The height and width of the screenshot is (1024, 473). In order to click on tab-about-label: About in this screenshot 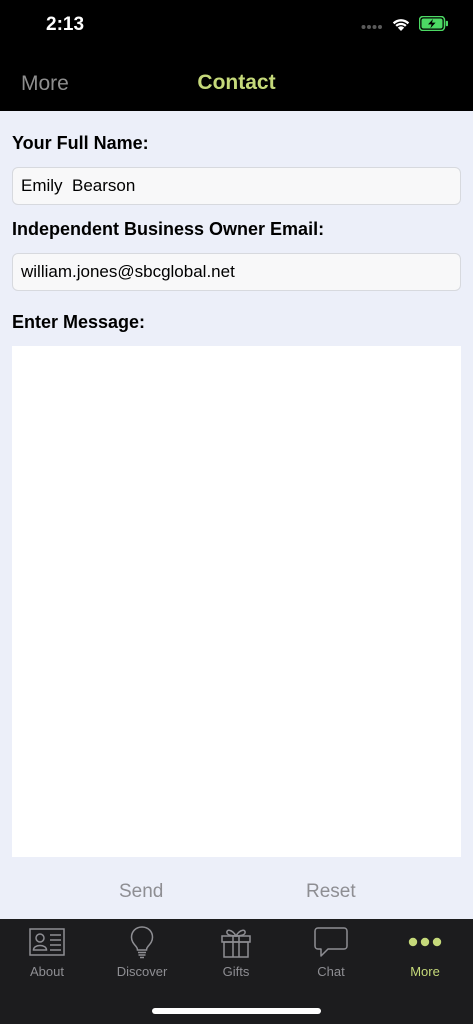, I will do `click(47, 971)`.